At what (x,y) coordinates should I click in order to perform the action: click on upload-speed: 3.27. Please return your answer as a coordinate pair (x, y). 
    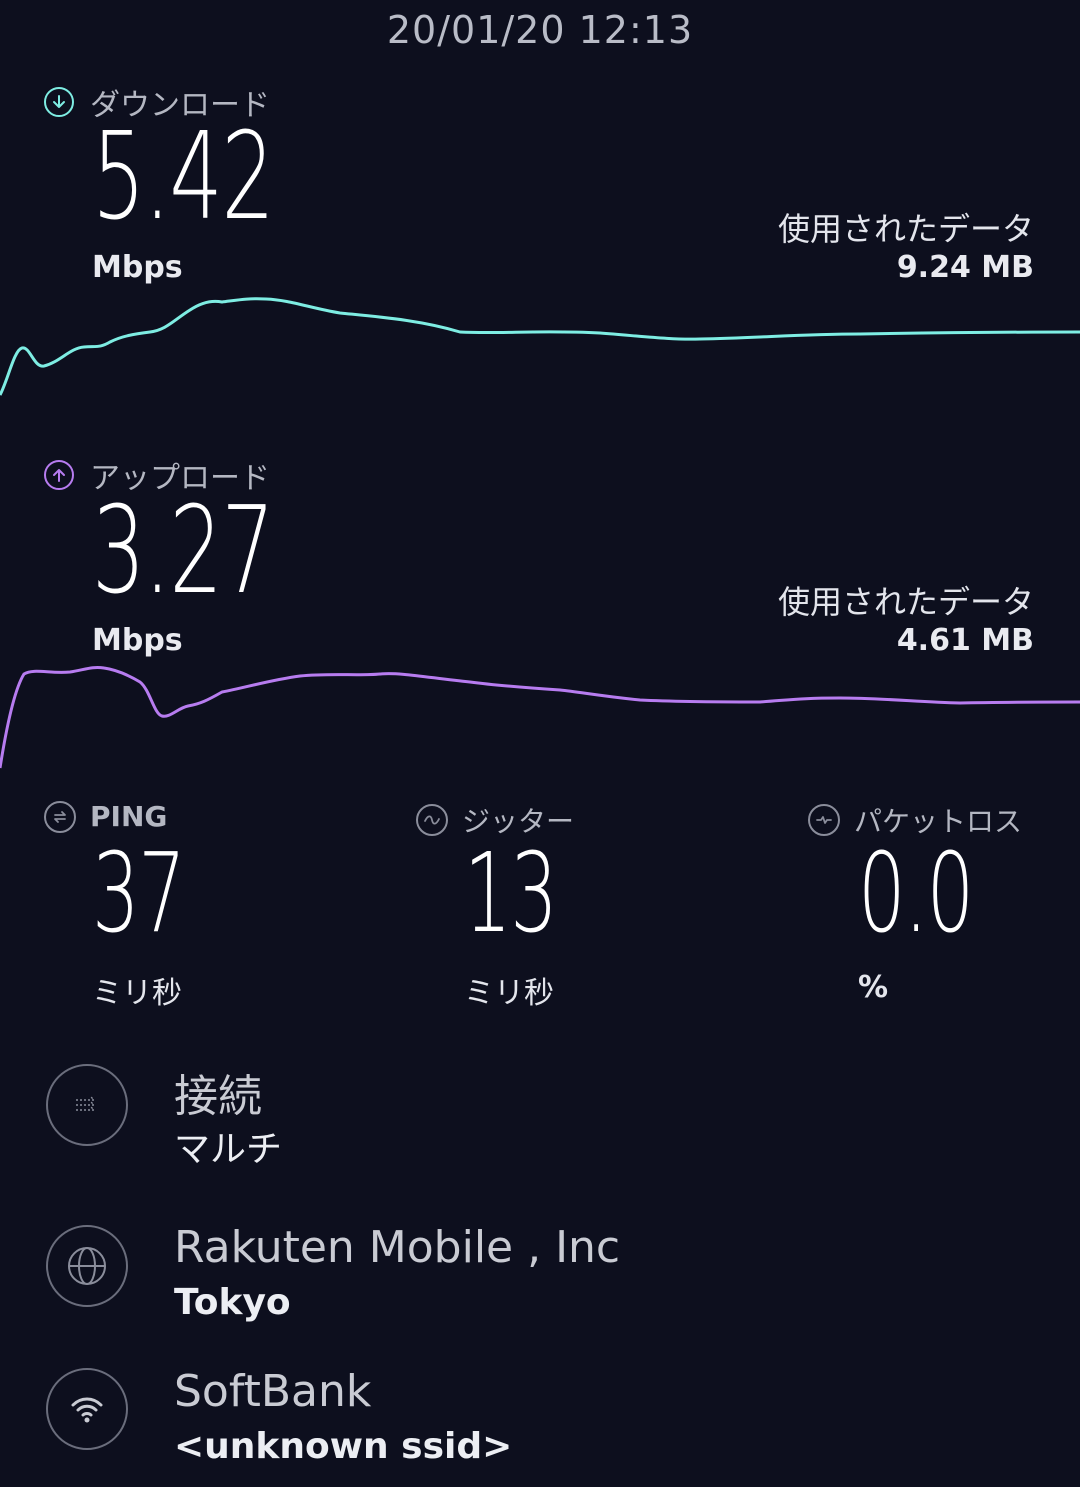
    Looking at the image, I should click on (183, 551).